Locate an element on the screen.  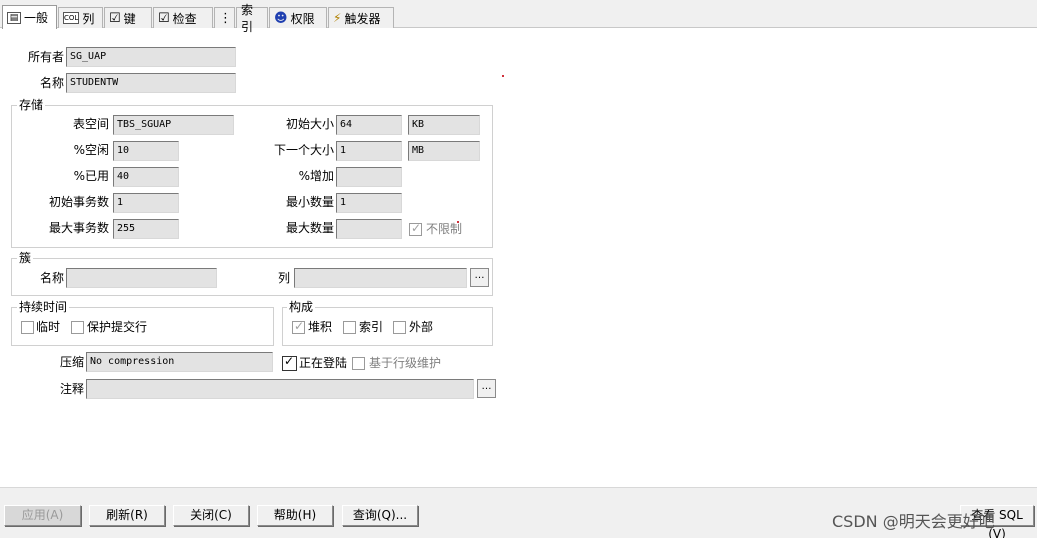
tab-columns: COL 列 is located at coordinates (80, 17).